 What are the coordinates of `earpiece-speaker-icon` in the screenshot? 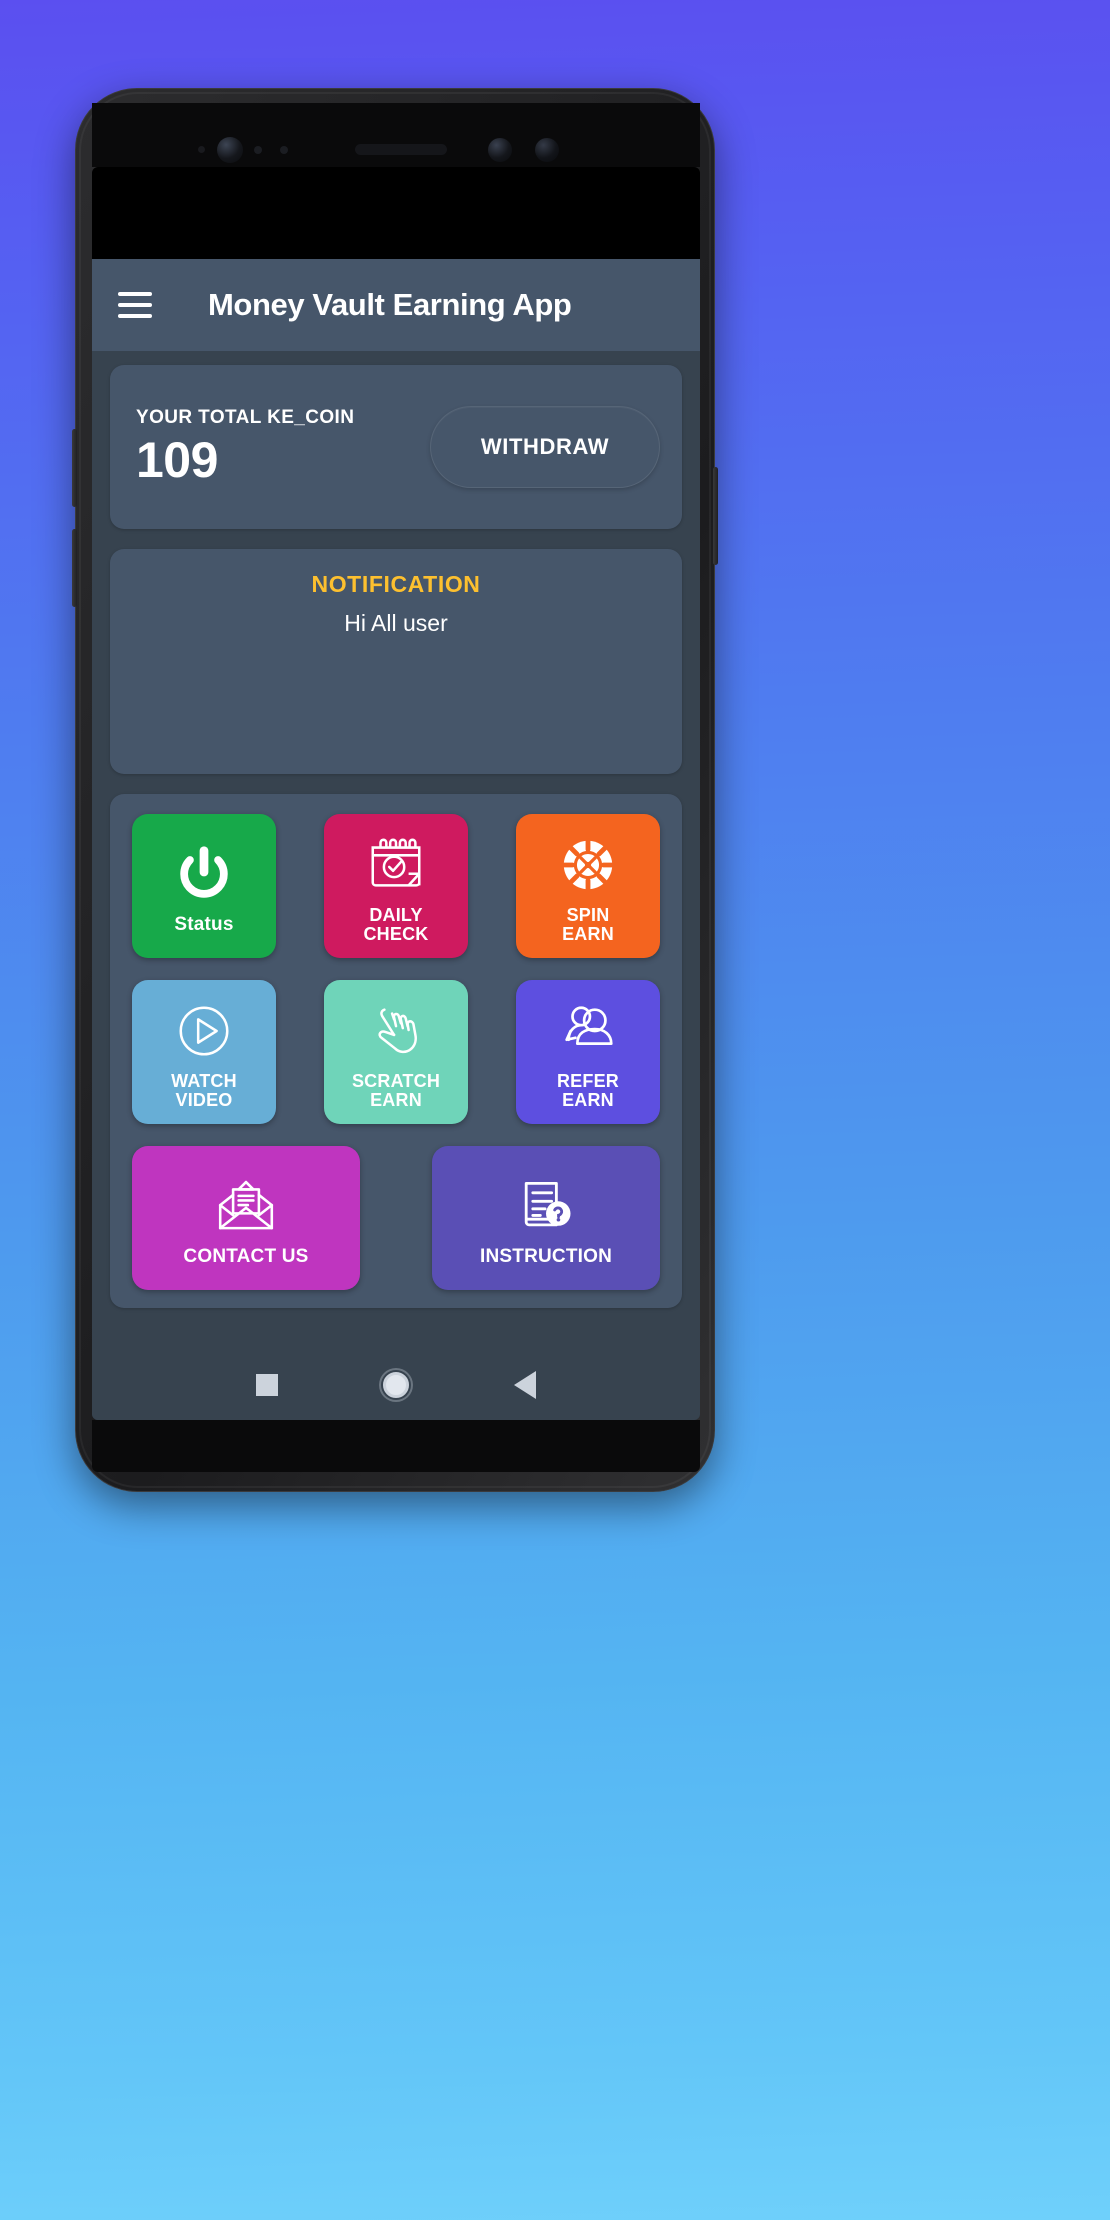 It's located at (401, 149).